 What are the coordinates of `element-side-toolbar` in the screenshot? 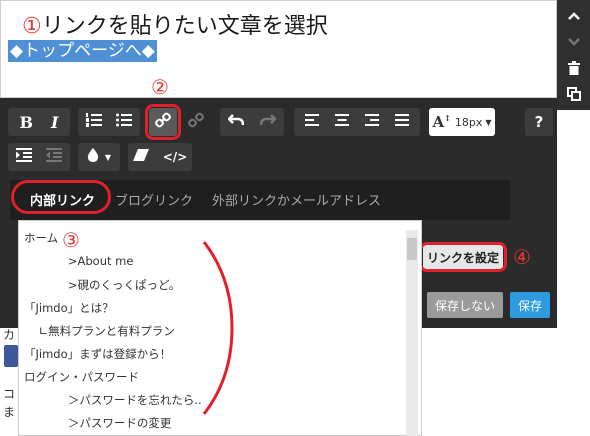 It's located at (573, 55).